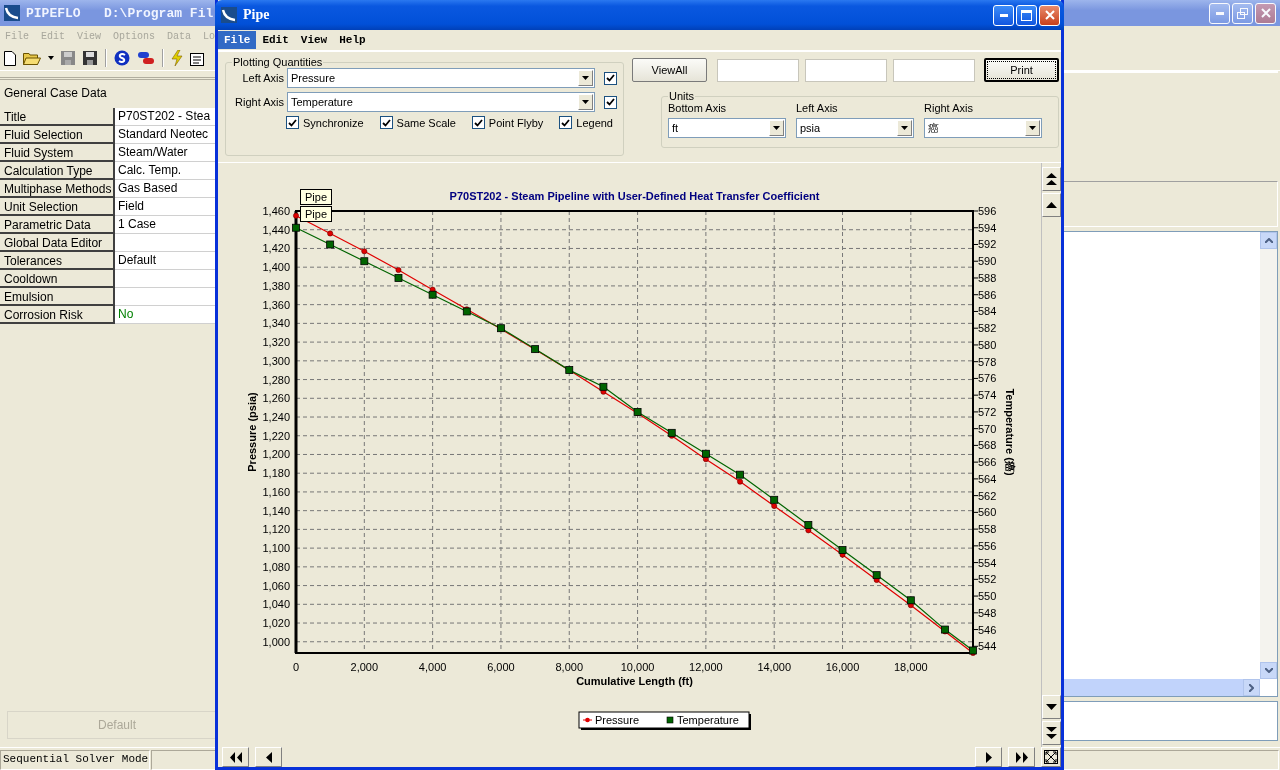 The height and width of the screenshot is (770, 1280). I want to click on y2-tick-label: 554, so click(987, 562).